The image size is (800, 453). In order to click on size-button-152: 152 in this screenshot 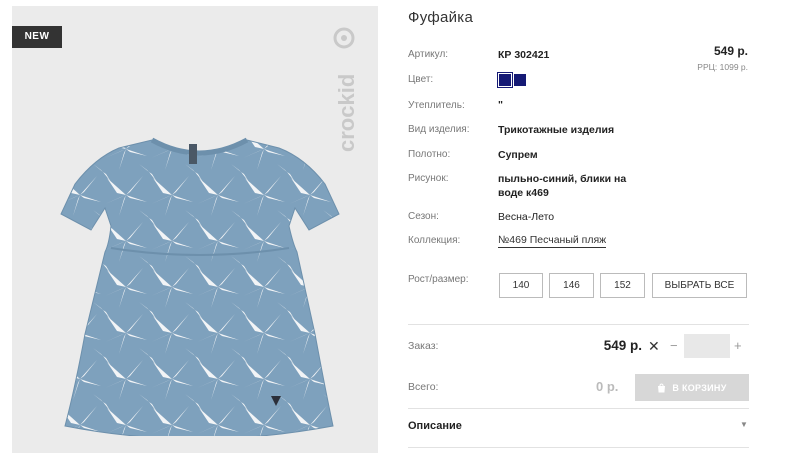, I will do `click(622, 285)`.